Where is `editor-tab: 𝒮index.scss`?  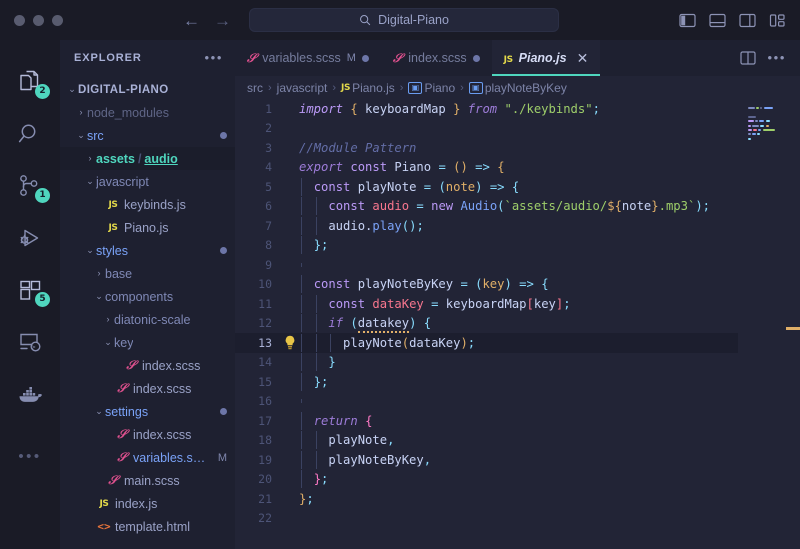
editor-tab: 𝒮index.scss is located at coordinates (436, 58).